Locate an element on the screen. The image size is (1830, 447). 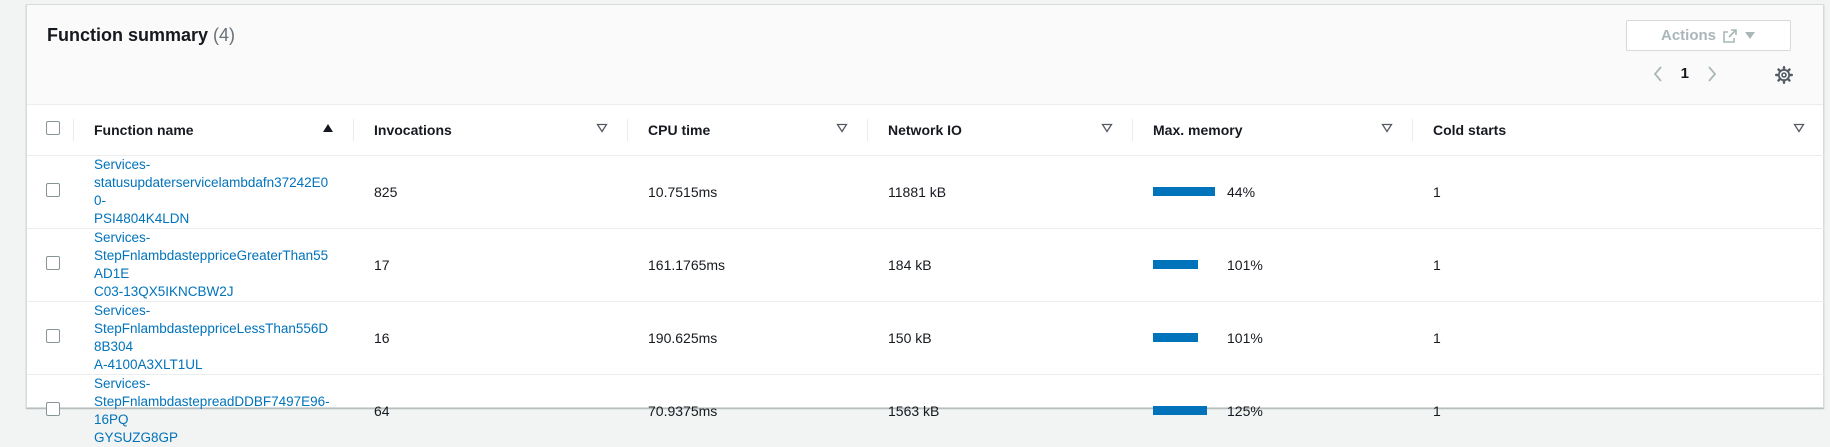
column-header-cold-starts: Cold starts is located at coordinates (1619, 130).